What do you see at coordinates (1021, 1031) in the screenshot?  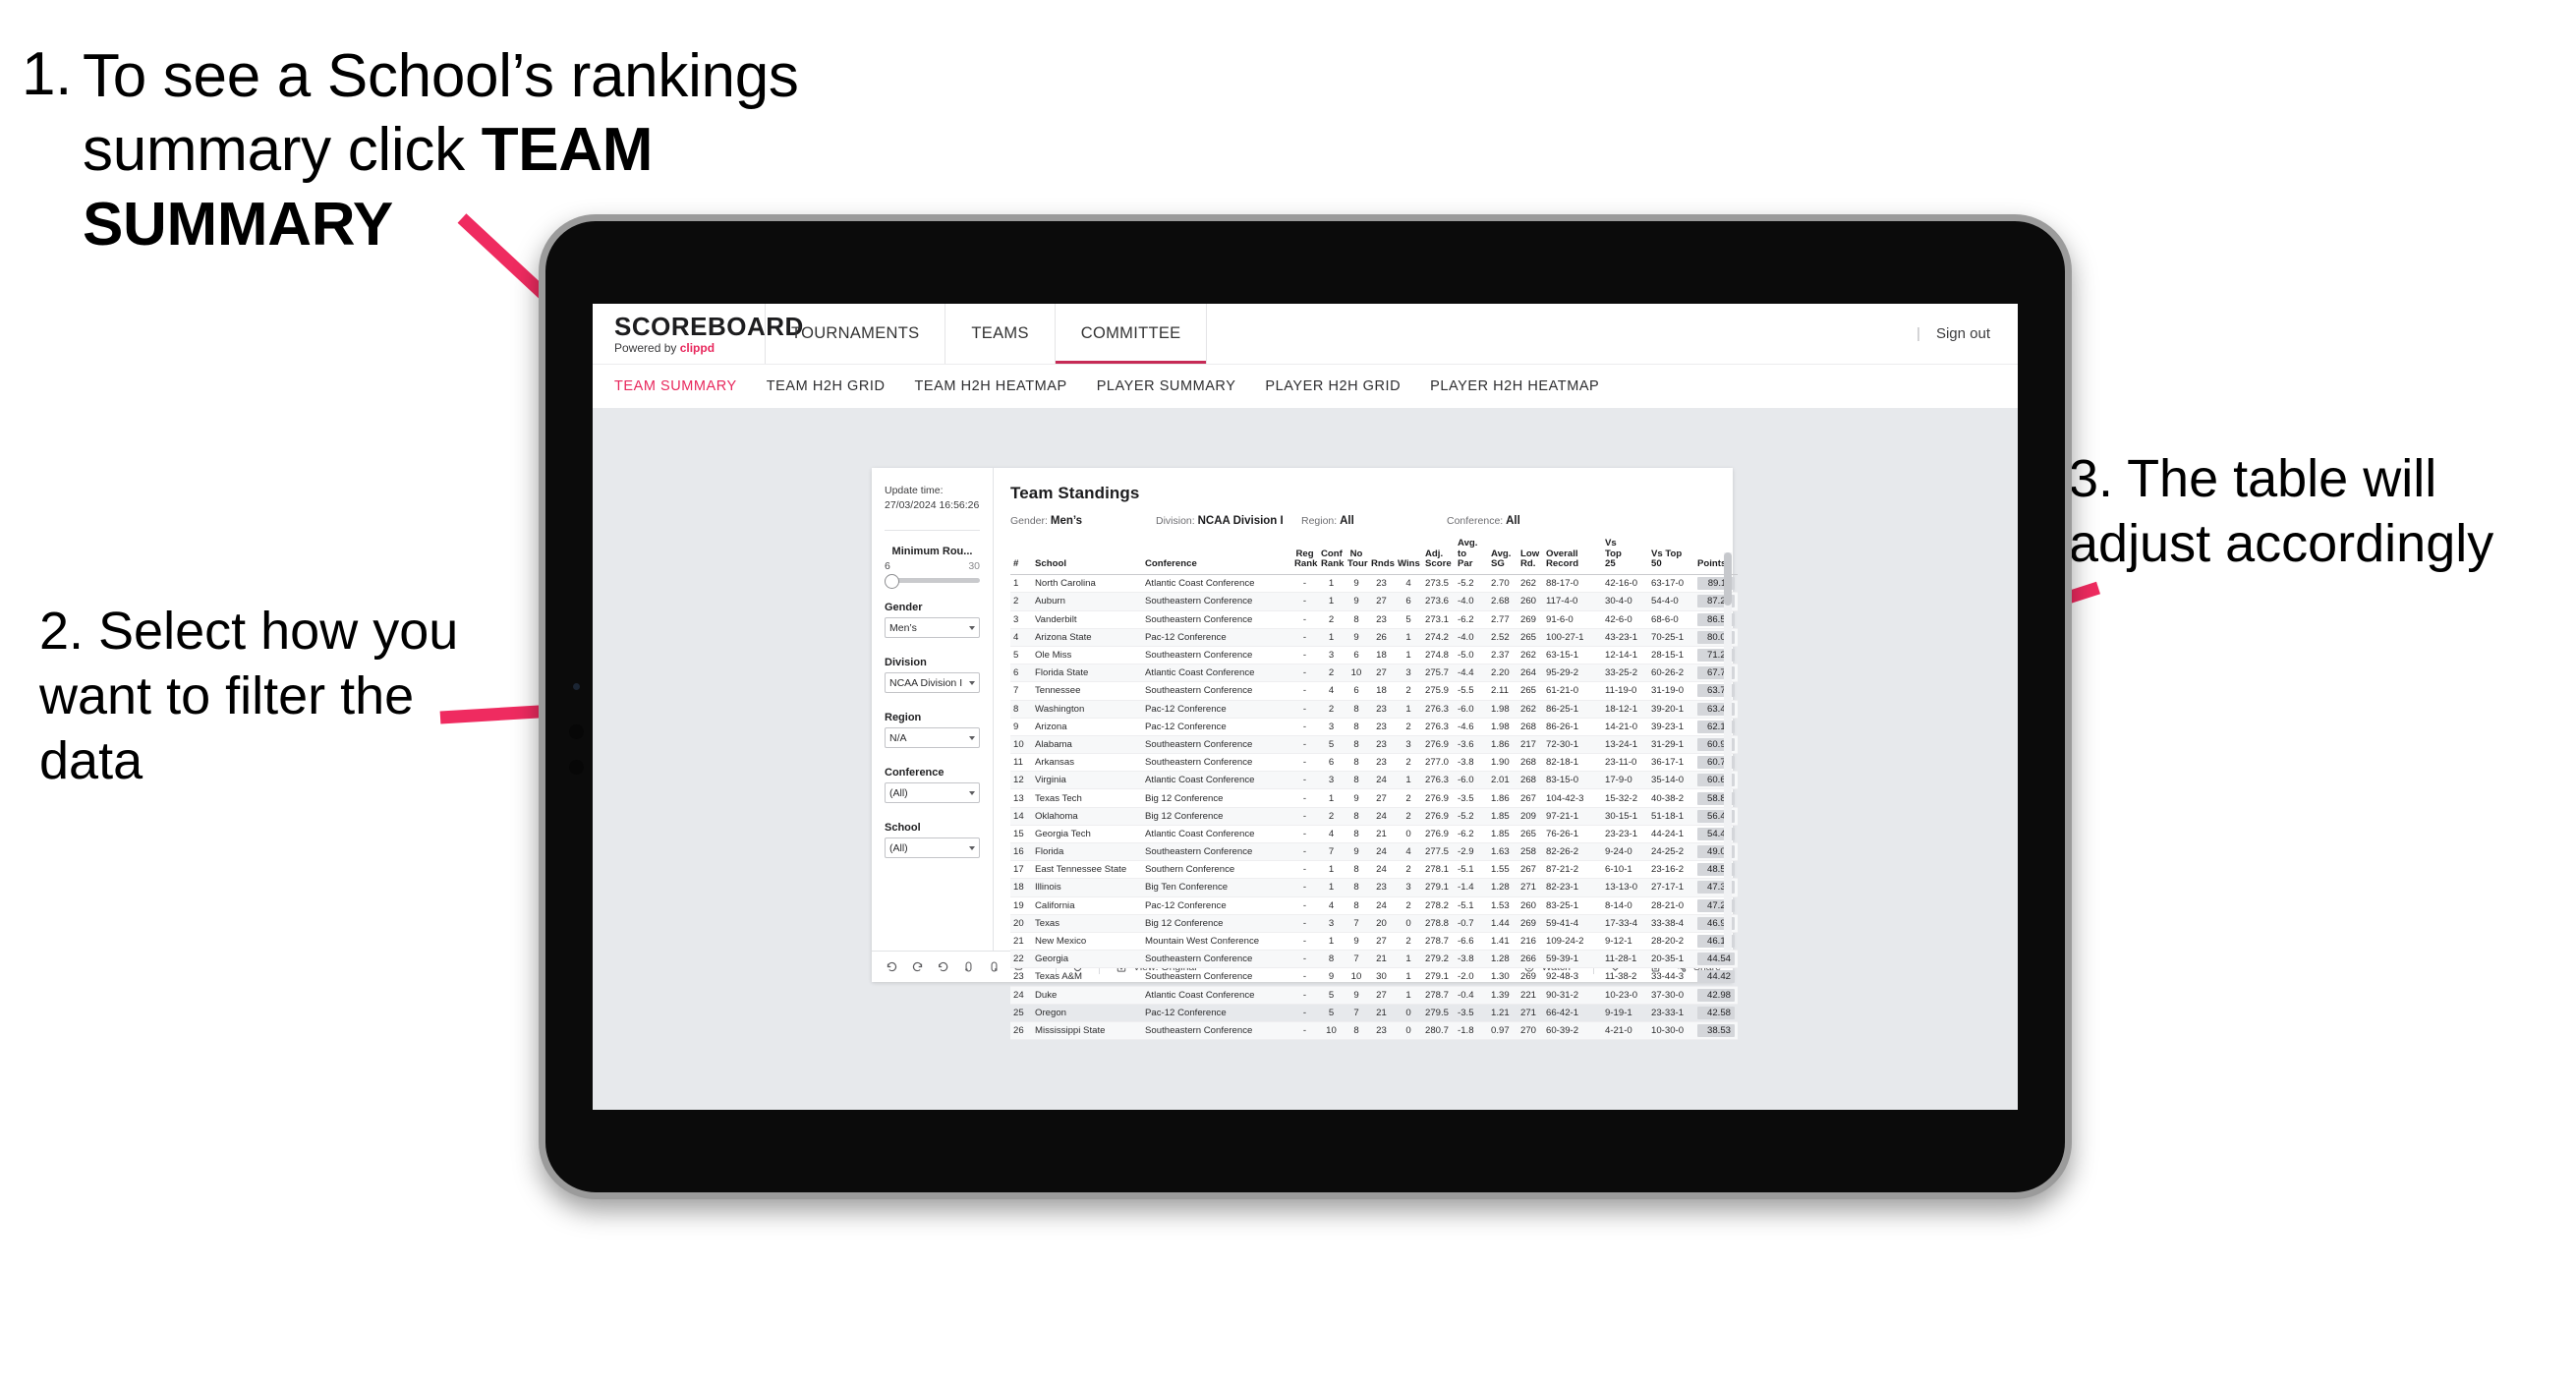 I see `table-cell: 26` at bounding box center [1021, 1031].